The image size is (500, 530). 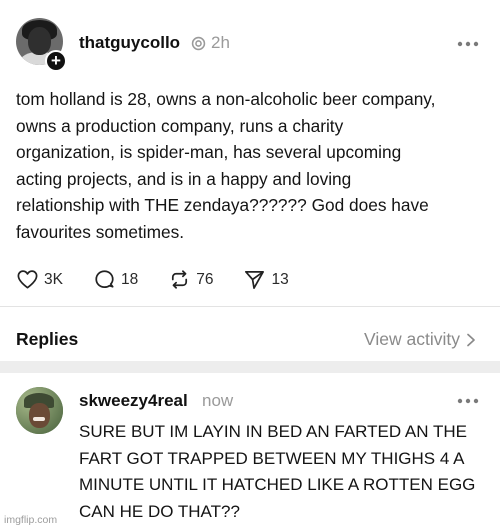 What do you see at coordinates (218, 400) in the screenshot?
I see `reply-time: now` at bounding box center [218, 400].